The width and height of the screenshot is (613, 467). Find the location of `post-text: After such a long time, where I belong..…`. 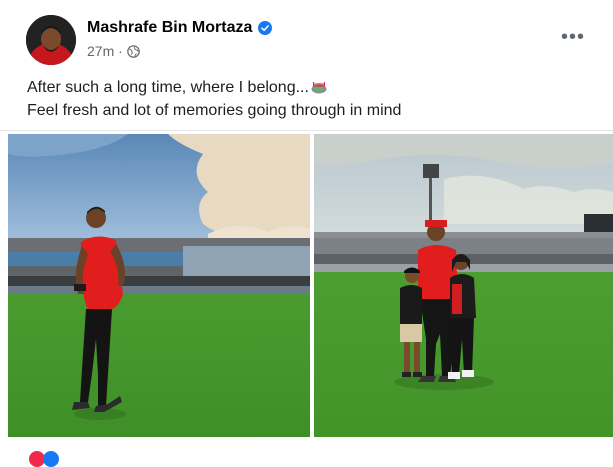

post-text: After such a long time, where I belong..… is located at coordinates (312, 99).